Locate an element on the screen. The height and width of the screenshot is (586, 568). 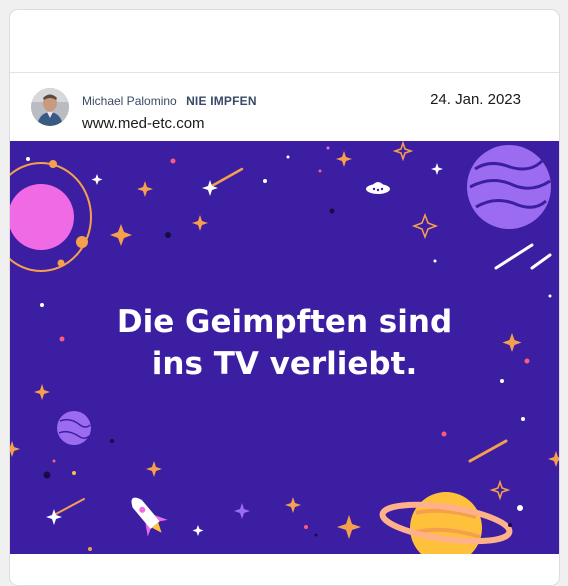
card-footer is located at coordinates (284, 569).